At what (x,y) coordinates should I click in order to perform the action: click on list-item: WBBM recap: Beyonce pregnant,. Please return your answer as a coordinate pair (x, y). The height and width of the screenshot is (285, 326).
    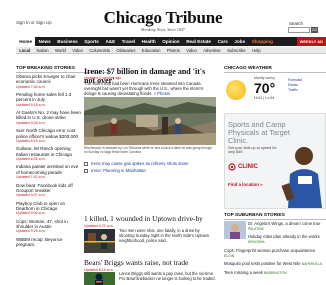
    Looking at the image, I should click on (49, 242).